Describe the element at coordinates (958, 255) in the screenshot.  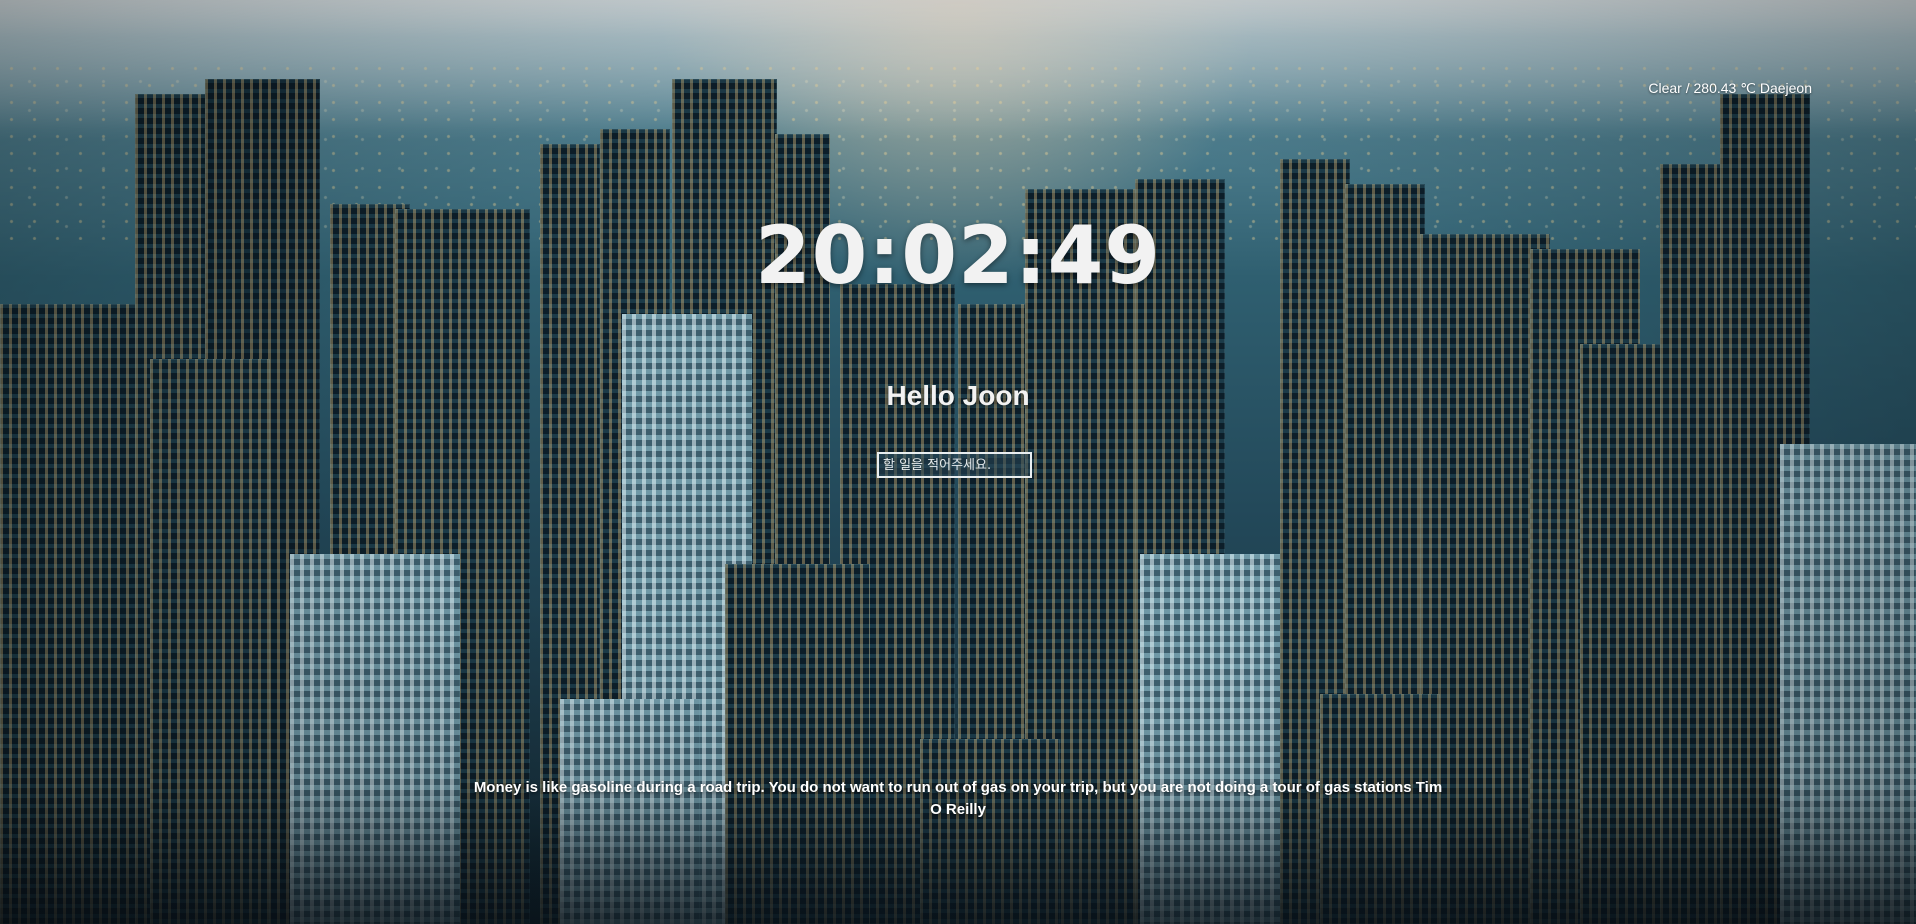
I see `clock: 20:02:49` at that location.